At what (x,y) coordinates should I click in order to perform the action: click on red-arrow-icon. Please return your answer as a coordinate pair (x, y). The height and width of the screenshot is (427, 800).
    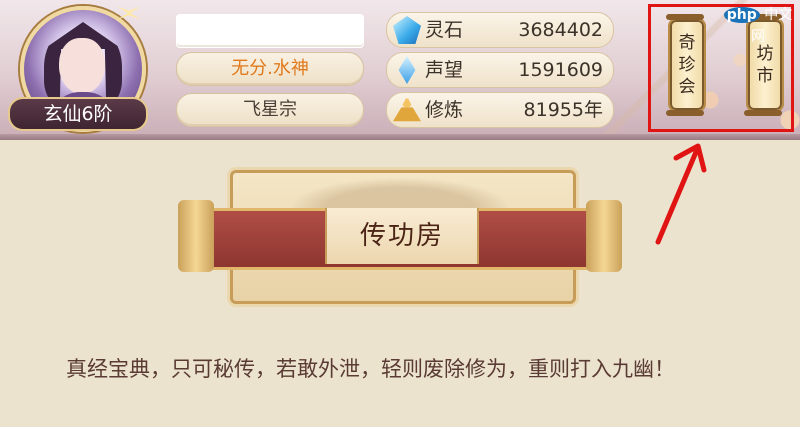
    Looking at the image, I should click on (681, 194).